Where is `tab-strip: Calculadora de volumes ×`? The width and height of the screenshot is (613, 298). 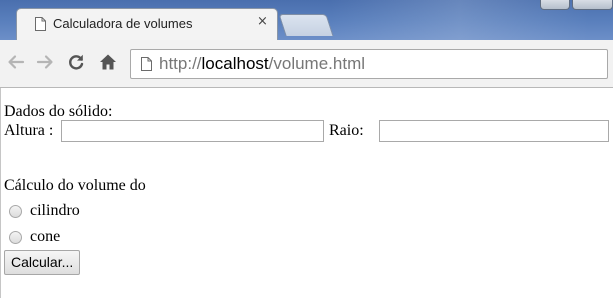 tab-strip: Calculadora de volumes × is located at coordinates (306, 20).